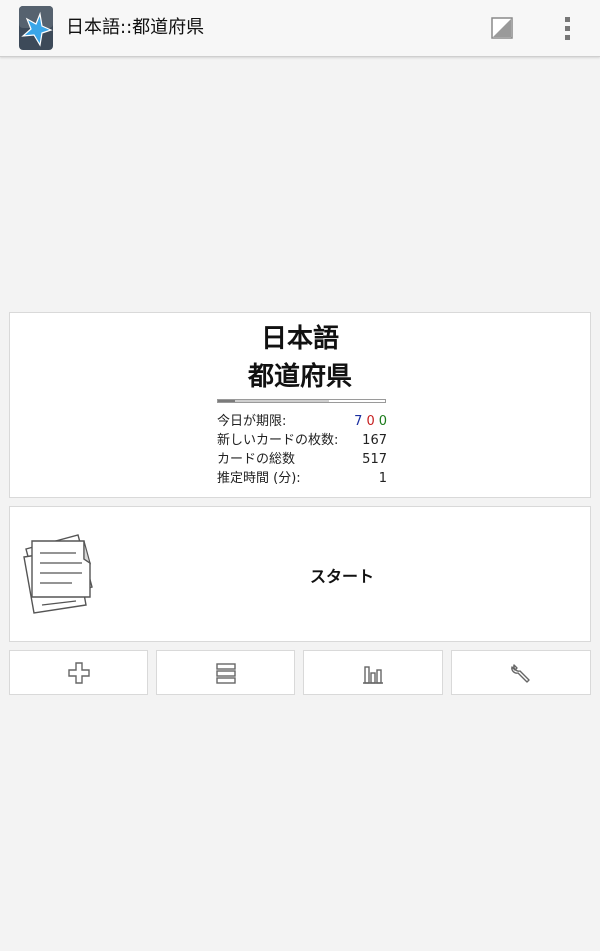 This screenshot has height=951, width=600. I want to click on browse-button, so click(225, 672).